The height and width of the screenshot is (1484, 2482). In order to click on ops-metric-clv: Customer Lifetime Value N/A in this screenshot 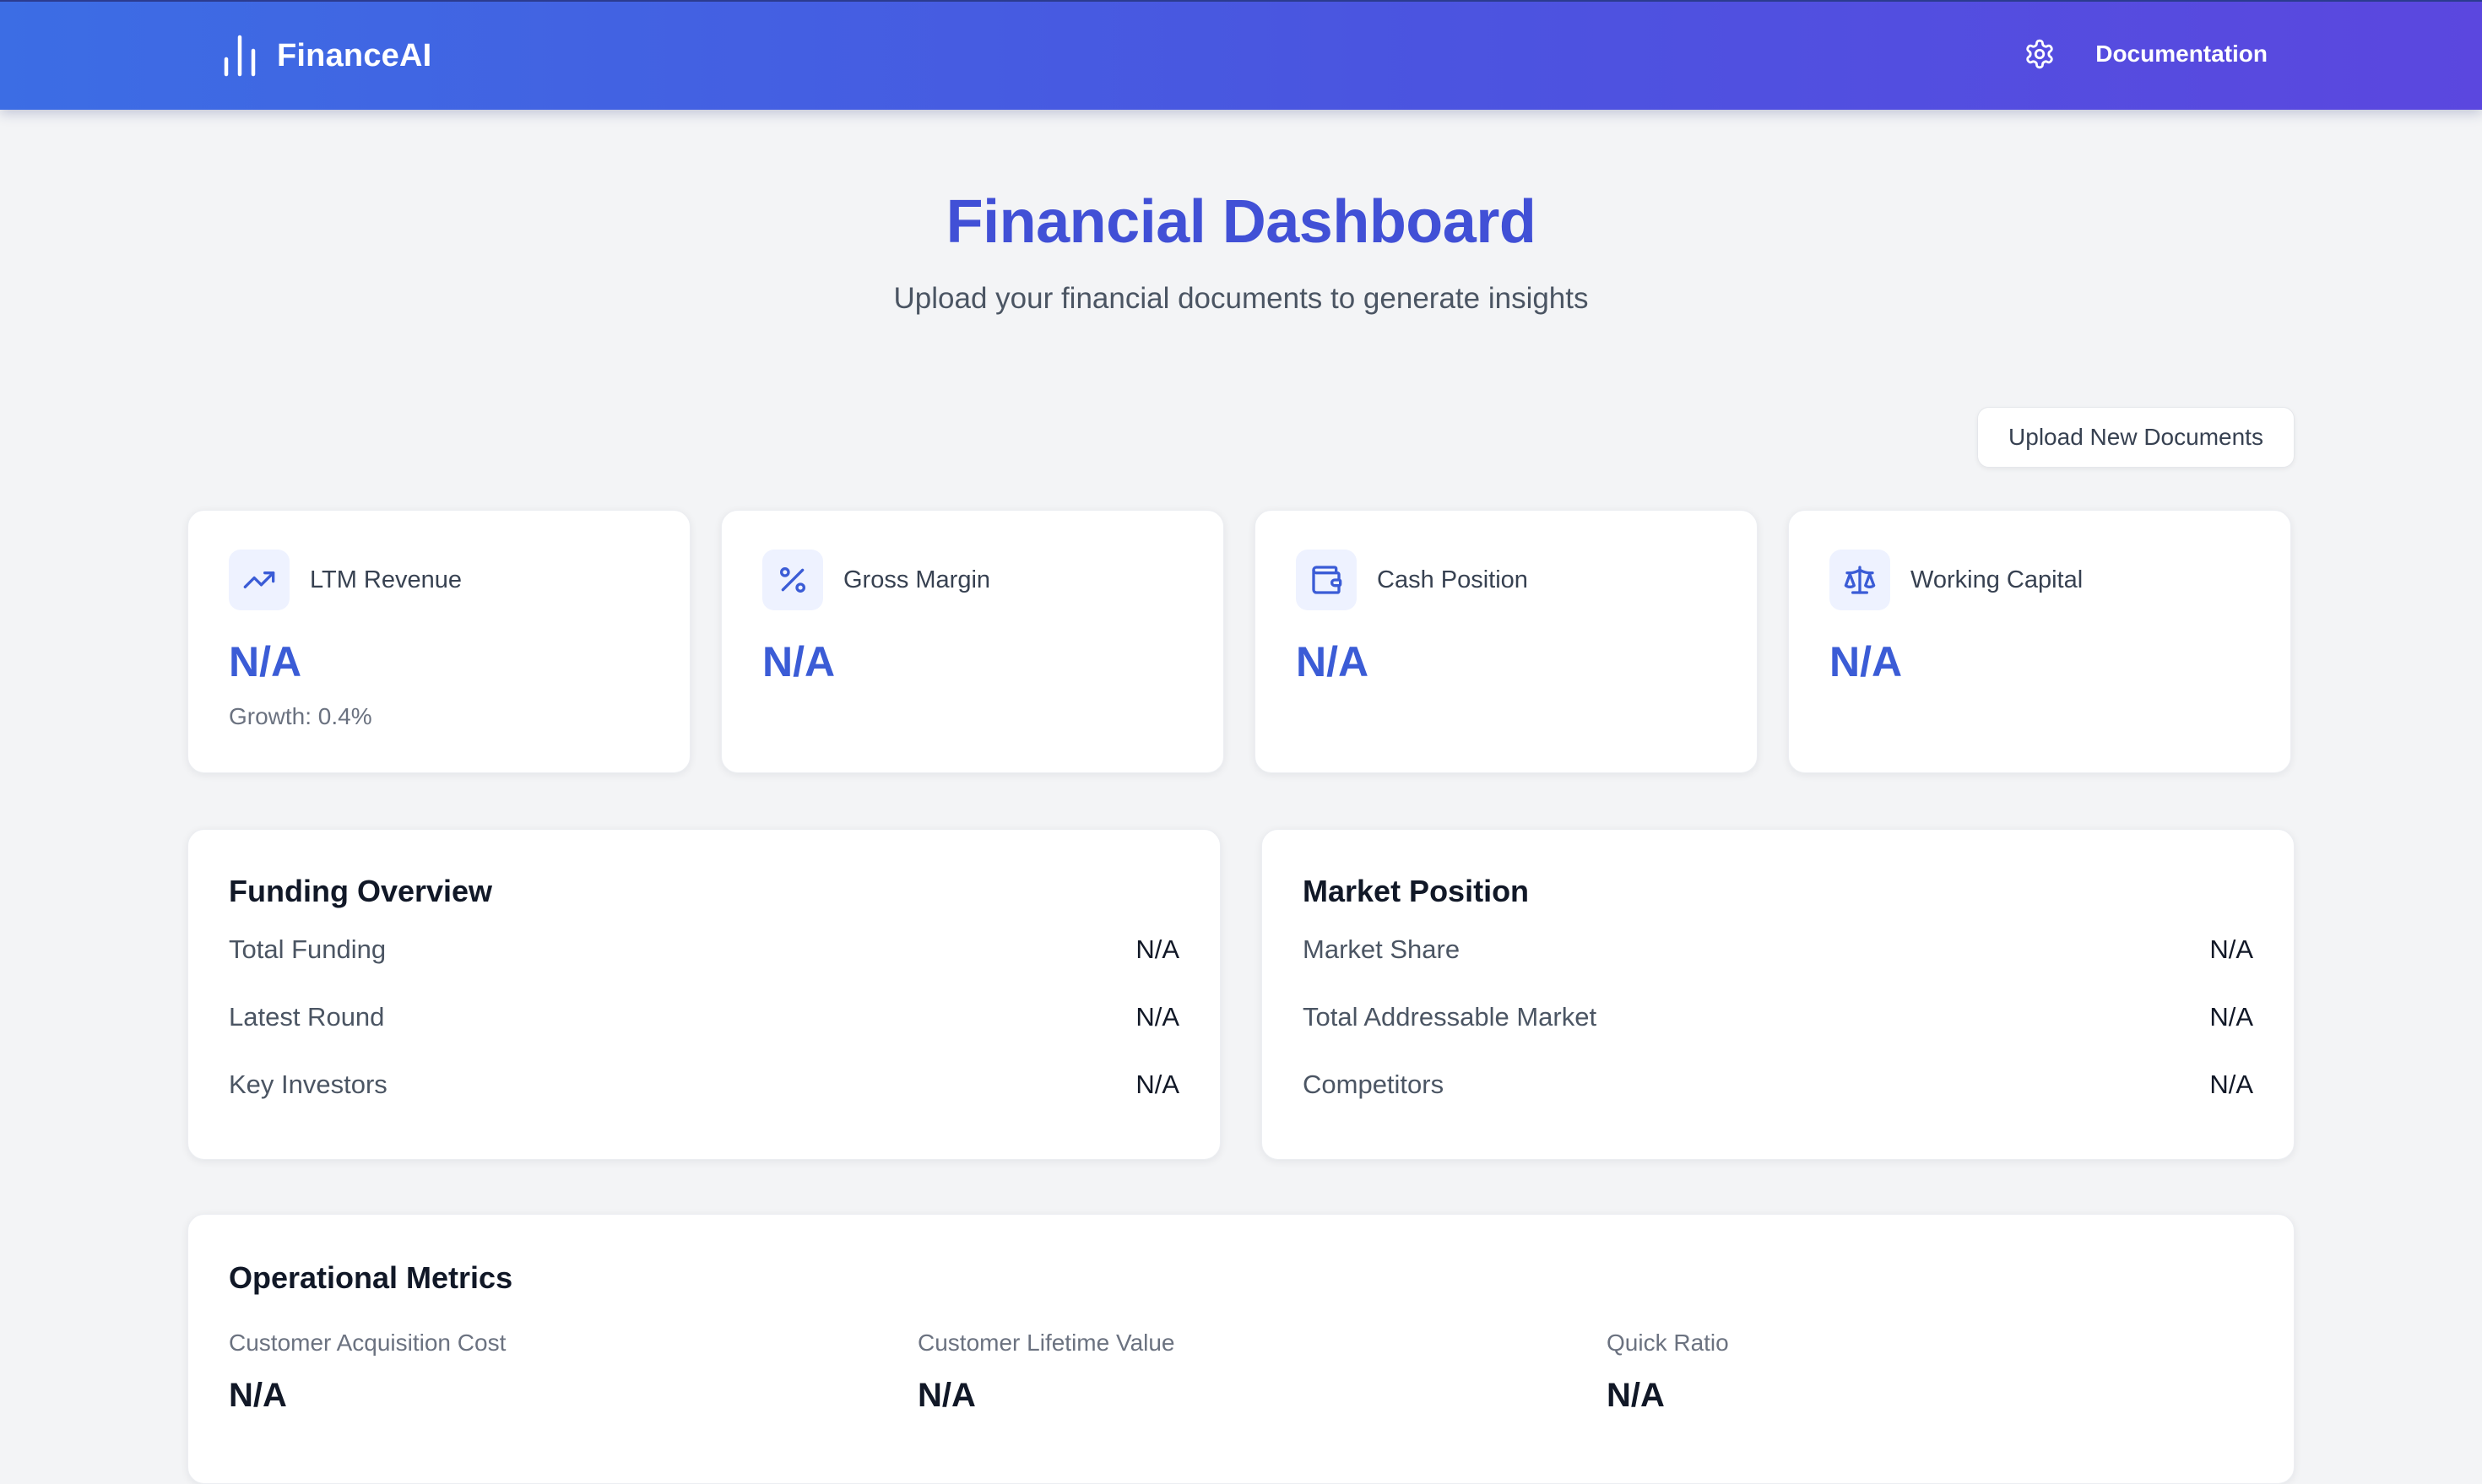, I will do `click(1247, 1372)`.